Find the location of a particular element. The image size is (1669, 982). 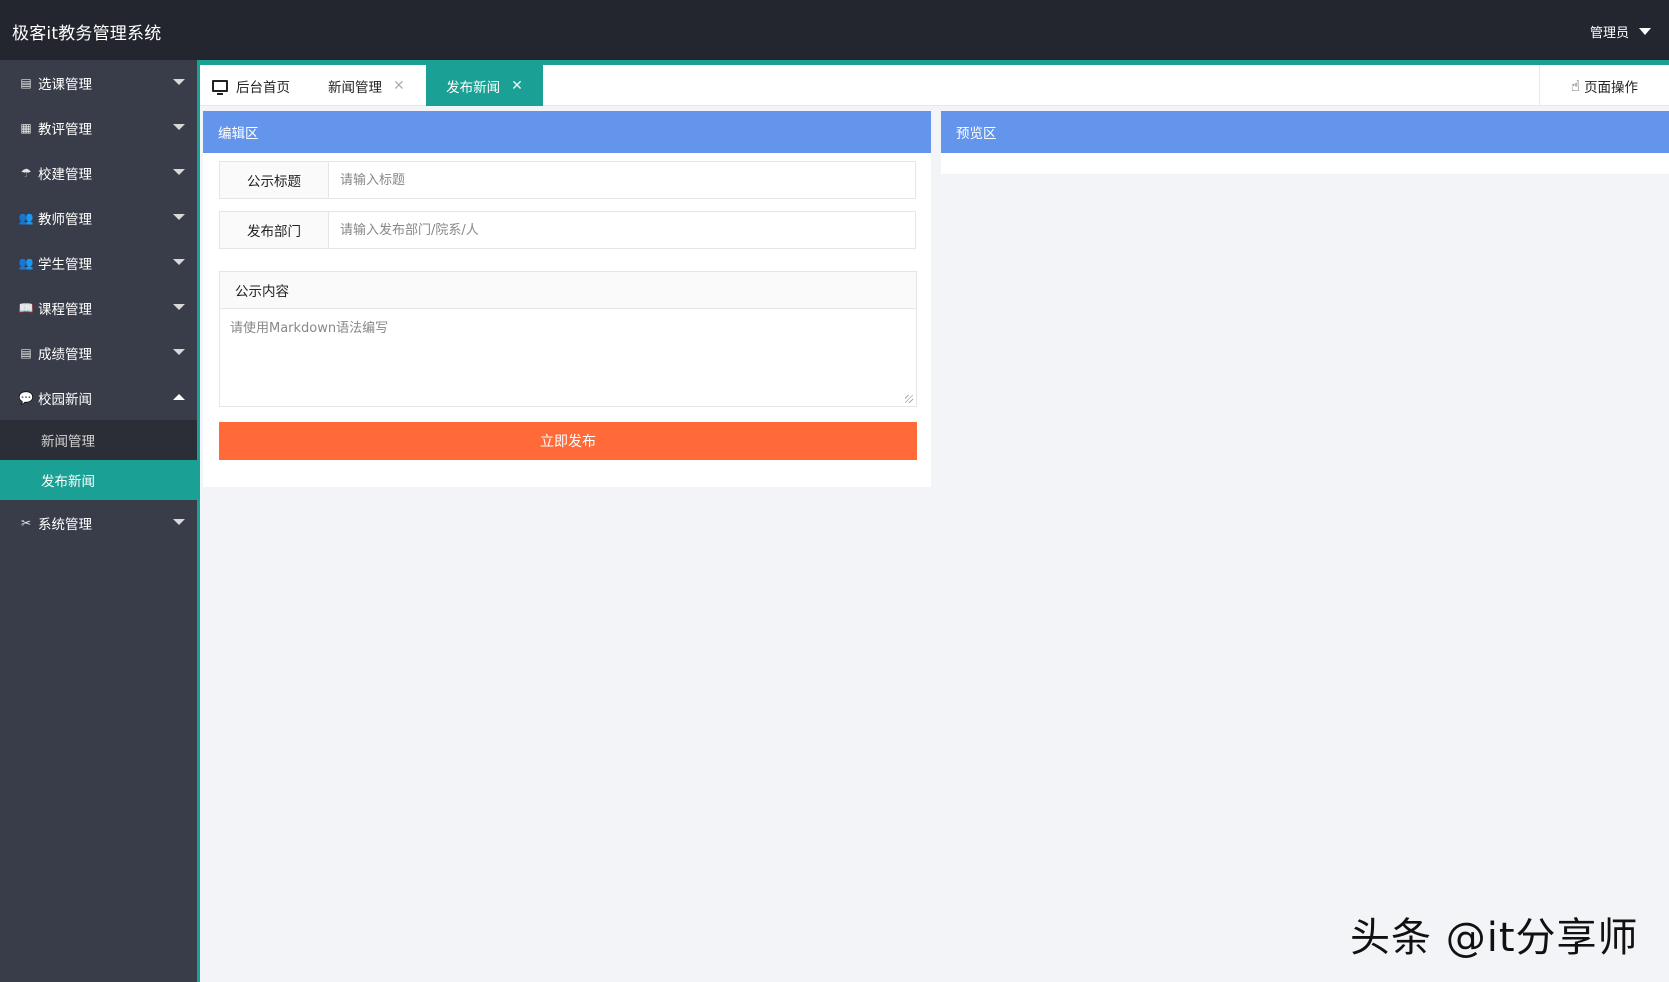

sidebar-item-label: 校园新闻 is located at coordinates (65, 399).